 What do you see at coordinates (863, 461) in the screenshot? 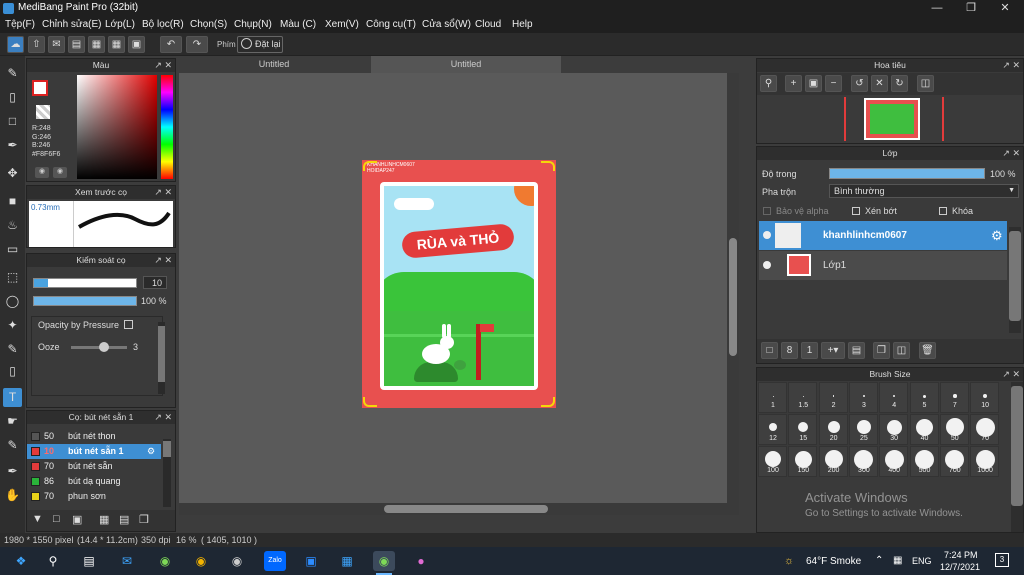
I see `brush-size-cell: 300` at bounding box center [863, 461].